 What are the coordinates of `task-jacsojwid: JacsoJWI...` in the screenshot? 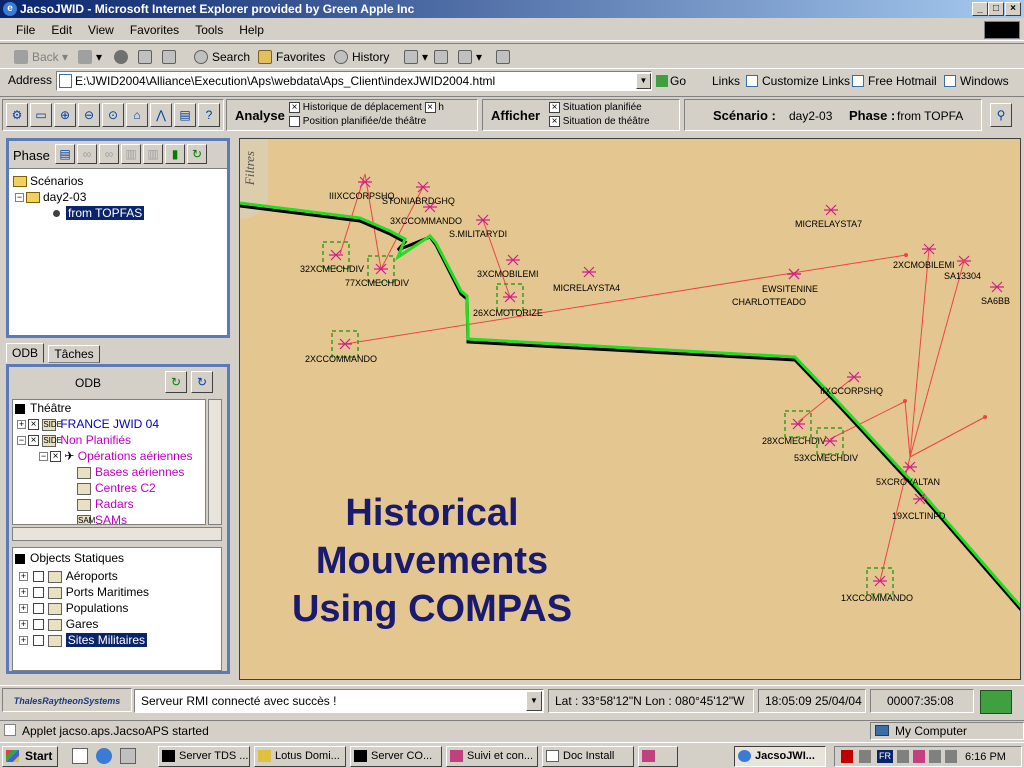 It's located at (780, 756).